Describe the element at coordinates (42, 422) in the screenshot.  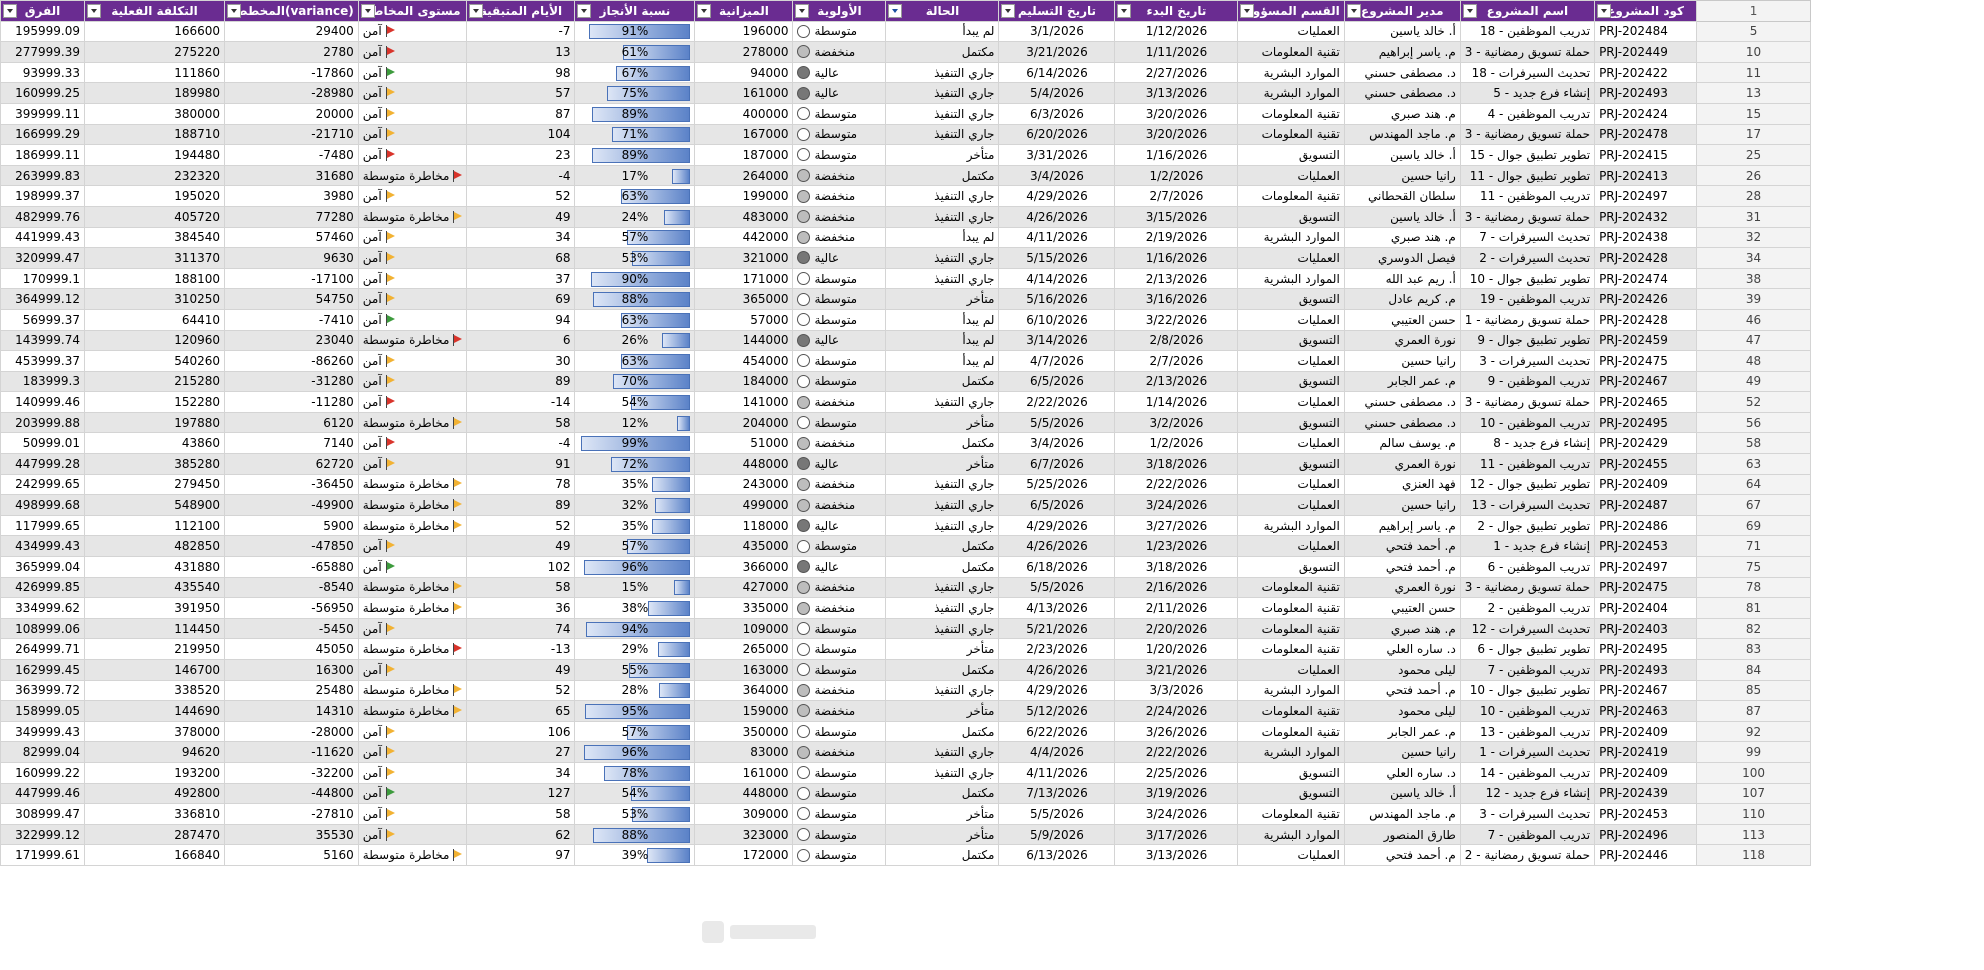
I see `cell-diff: 203999.88` at that location.